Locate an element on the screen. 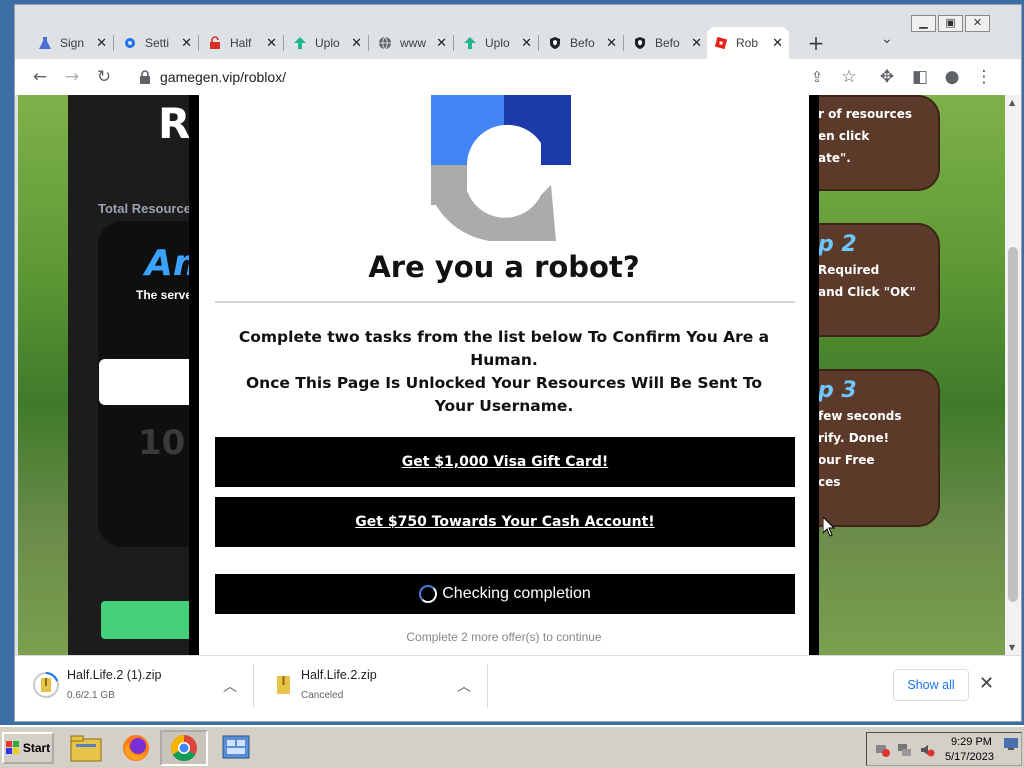 The image size is (1024, 768). window-controls: ▁ ▣ ✕ is located at coordinates (950, 23).